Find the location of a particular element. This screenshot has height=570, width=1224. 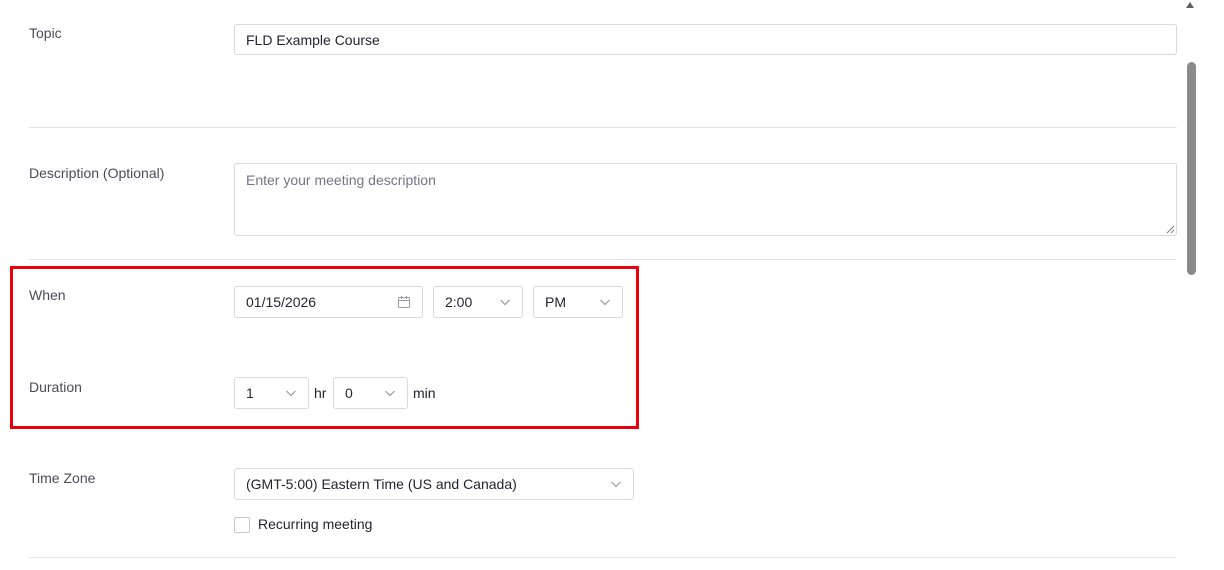

description-textarea: Enter your meeting description is located at coordinates (705, 199).